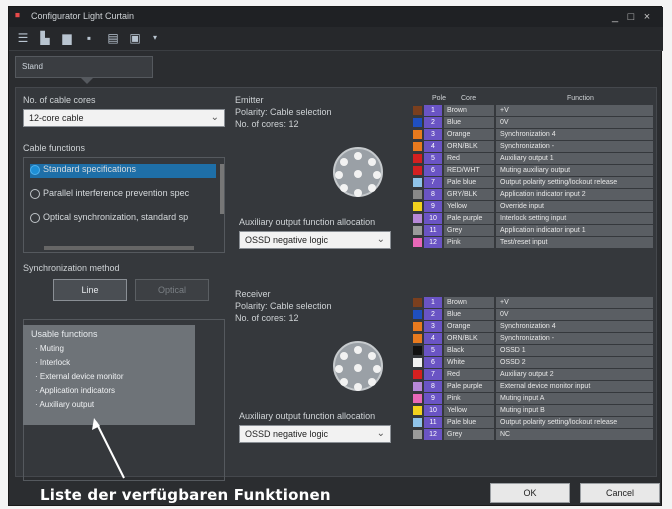 The image size is (672, 509). What do you see at coordinates (469, 170) in the screenshot?
I see `core-name: RED/WHT` at bounding box center [469, 170].